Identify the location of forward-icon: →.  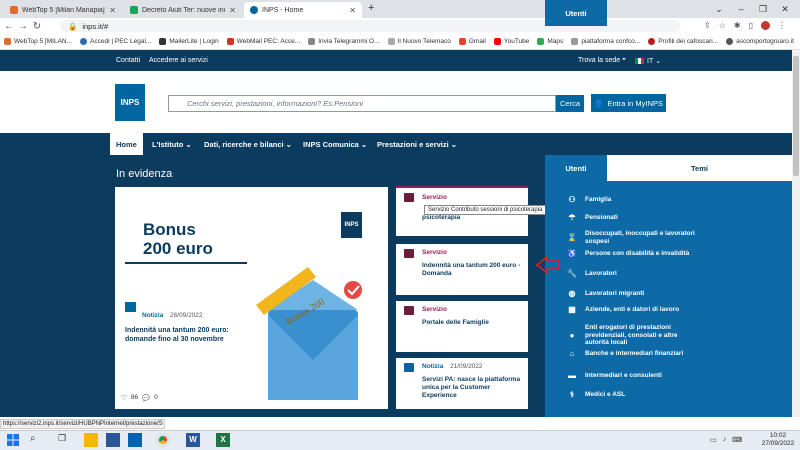
(23, 26).